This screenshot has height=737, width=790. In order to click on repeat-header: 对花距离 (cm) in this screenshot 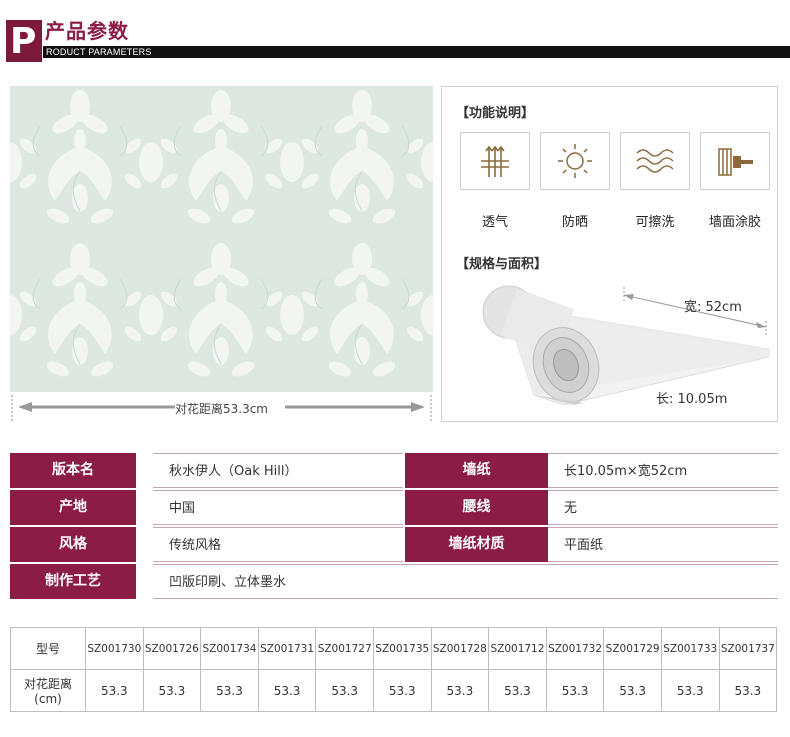, I will do `click(48, 690)`.